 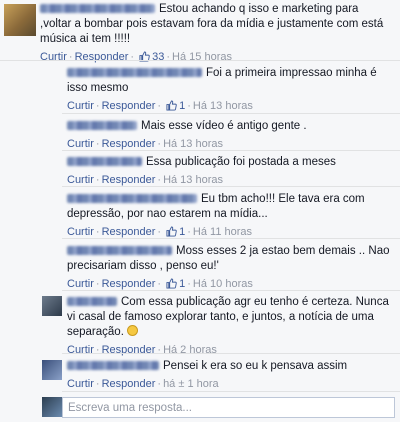 I want to click on timestamp: Há 10 horas, so click(x=222, y=284).